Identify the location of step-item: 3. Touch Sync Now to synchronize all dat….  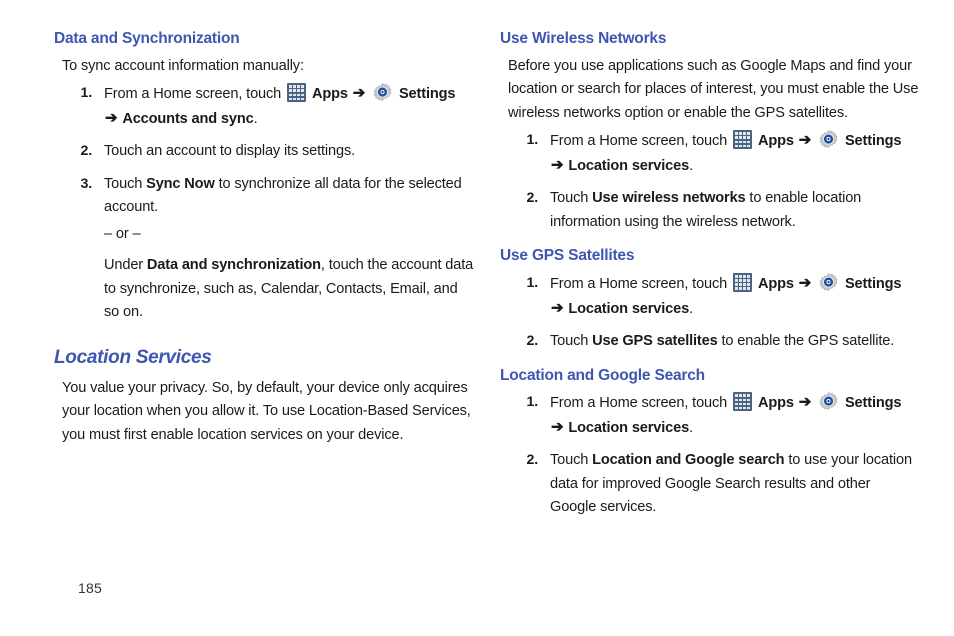
(264, 249).